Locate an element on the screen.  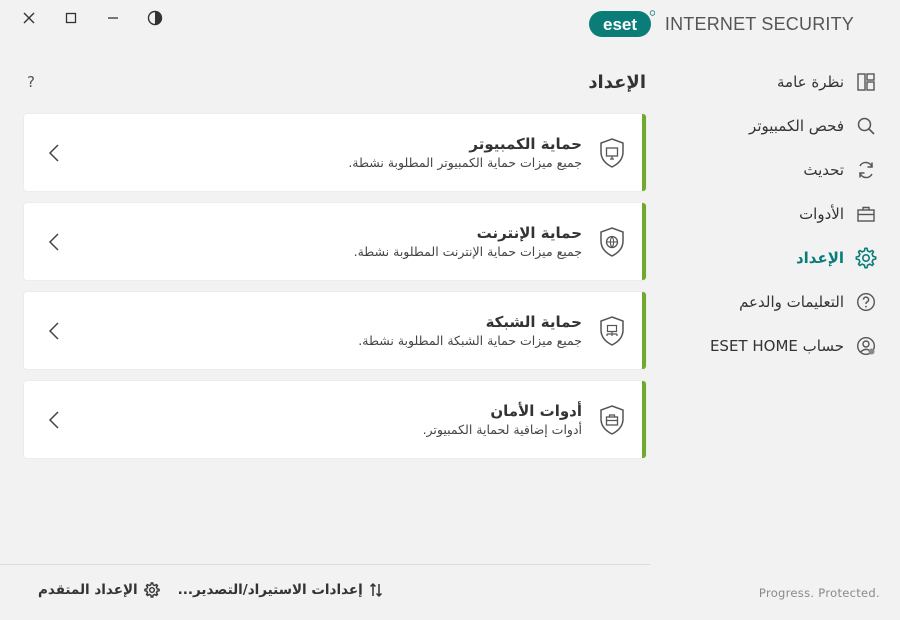
sidebar-item-eset-home-account: حساب ESET HOME is located at coordinates (773, 346).